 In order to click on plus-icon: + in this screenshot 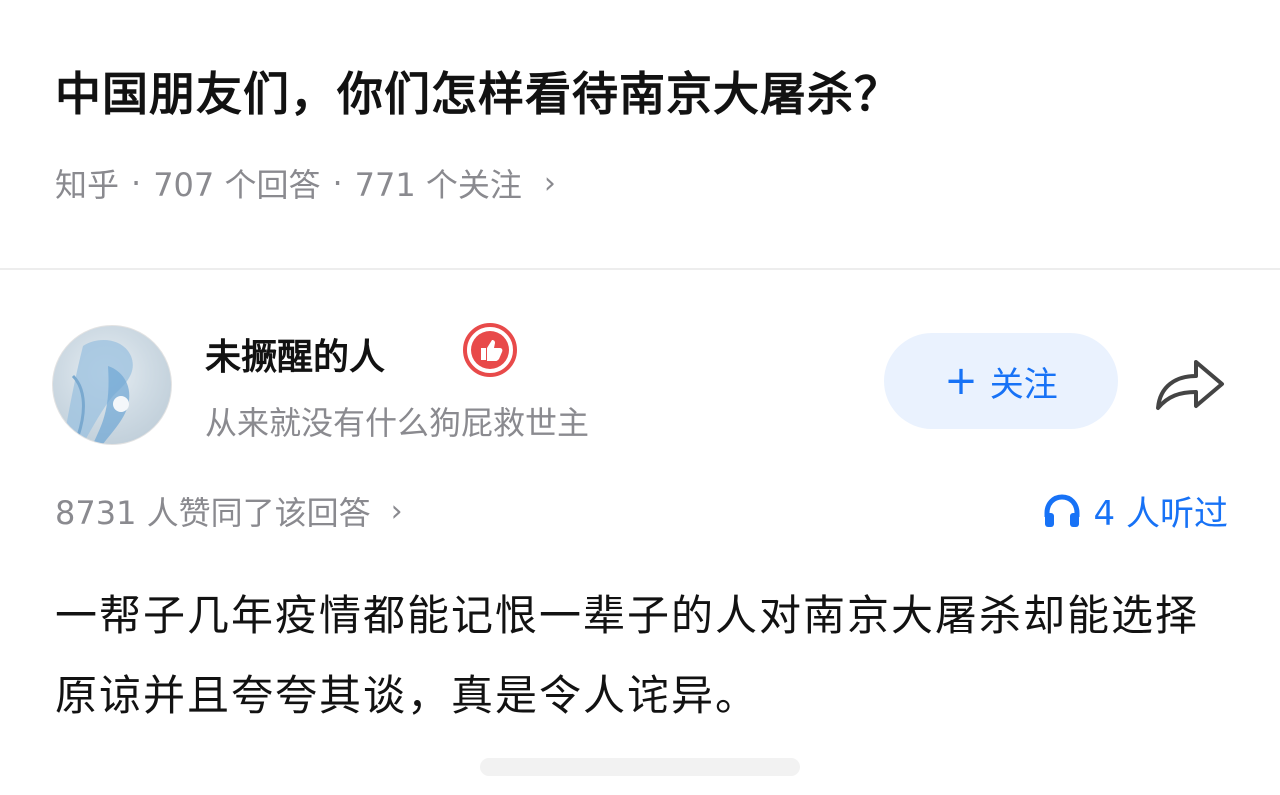, I will do `click(961, 381)`.